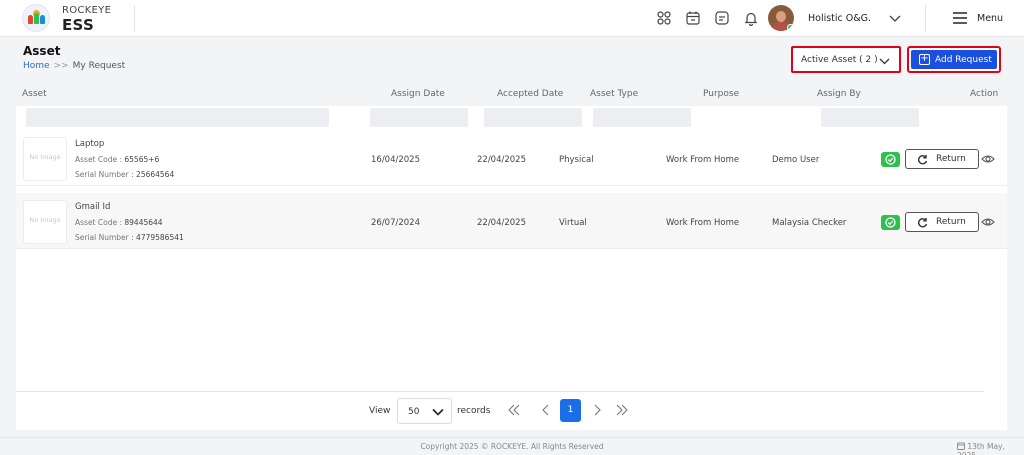 This screenshot has width=1024, height=455. I want to click on calendar-icon, so click(693, 18).